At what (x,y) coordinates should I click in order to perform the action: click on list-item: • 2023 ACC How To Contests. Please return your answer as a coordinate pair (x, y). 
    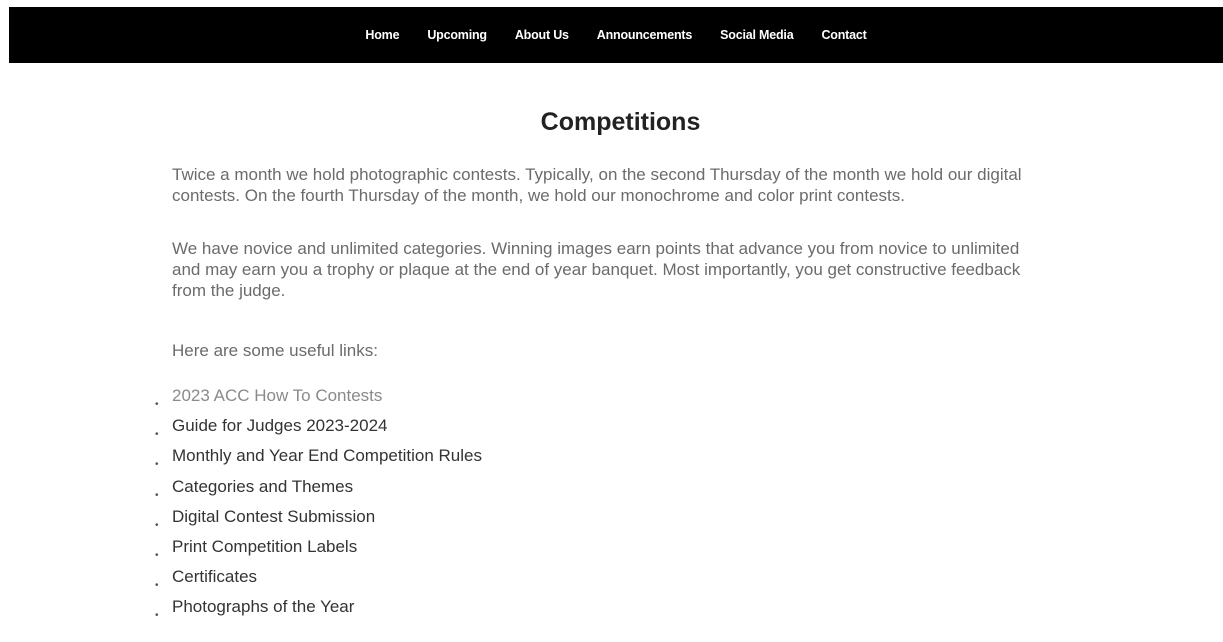
    Looking at the image, I should click on (318, 399).